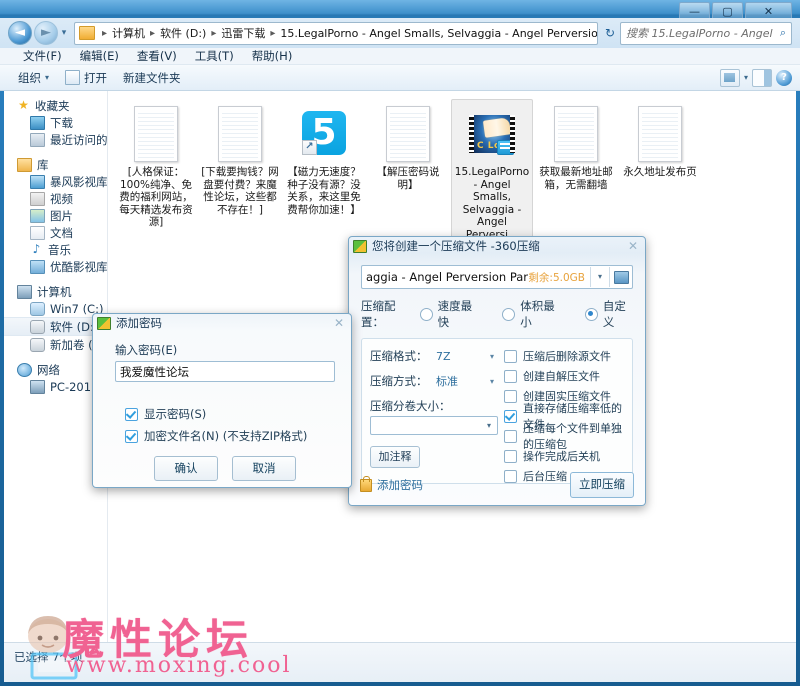 The height and width of the screenshot is (686, 800). What do you see at coordinates (497, 485) in the screenshot?
I see `compress-dialog-footer: 添加密码 立即压缩` at bounding box center [497, 485].